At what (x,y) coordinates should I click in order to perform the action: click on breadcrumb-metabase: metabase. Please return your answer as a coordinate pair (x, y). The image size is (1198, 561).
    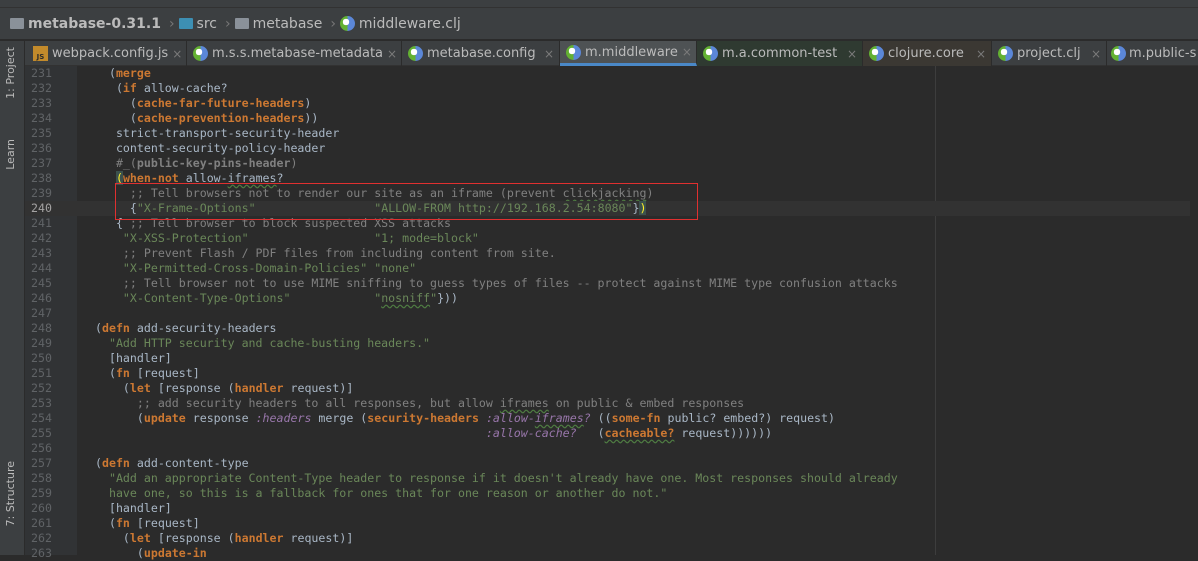
    Looking at the image, I should click on (278, 24).